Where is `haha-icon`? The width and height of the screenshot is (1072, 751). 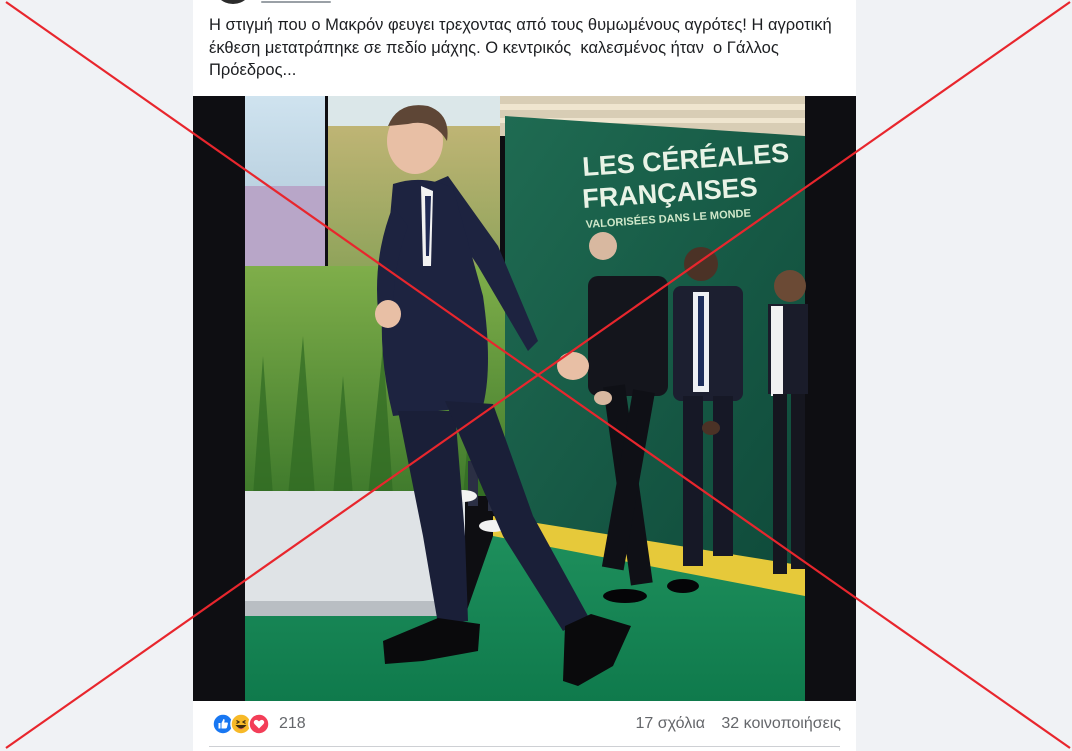
haha-icon is located at coordinates (241, 724).